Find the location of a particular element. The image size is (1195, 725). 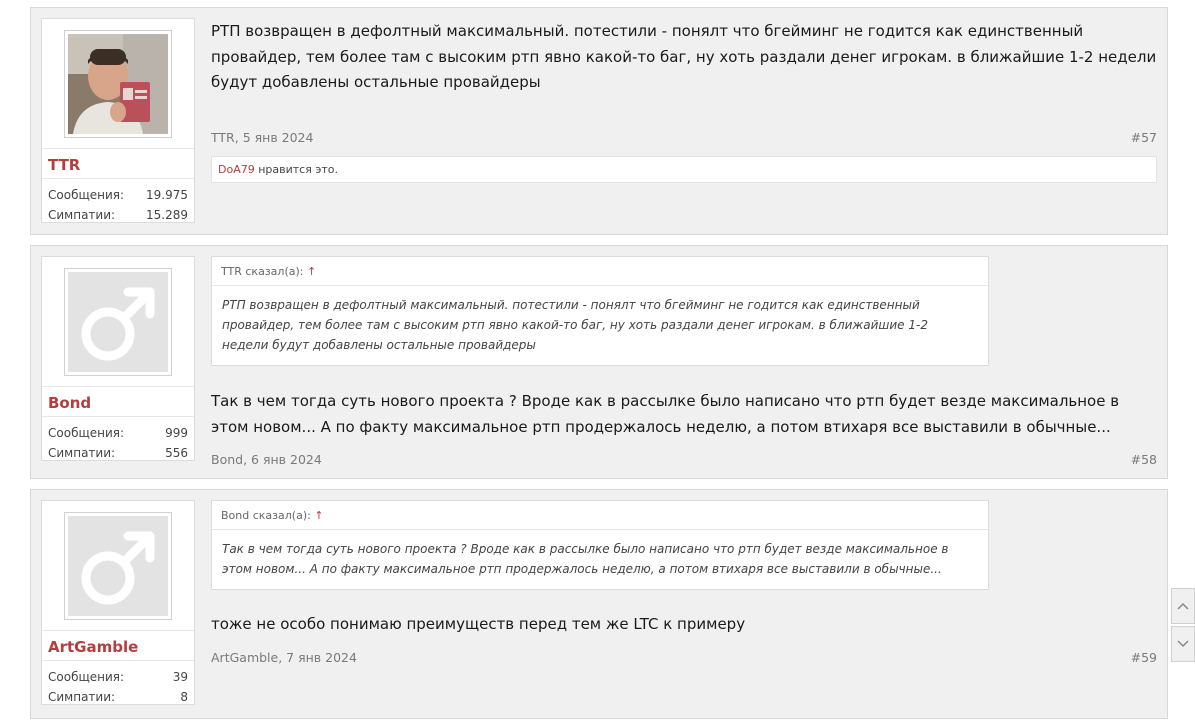

post-author-date: TTR, 5 янв 2024 is located at coordinates (262, 137).